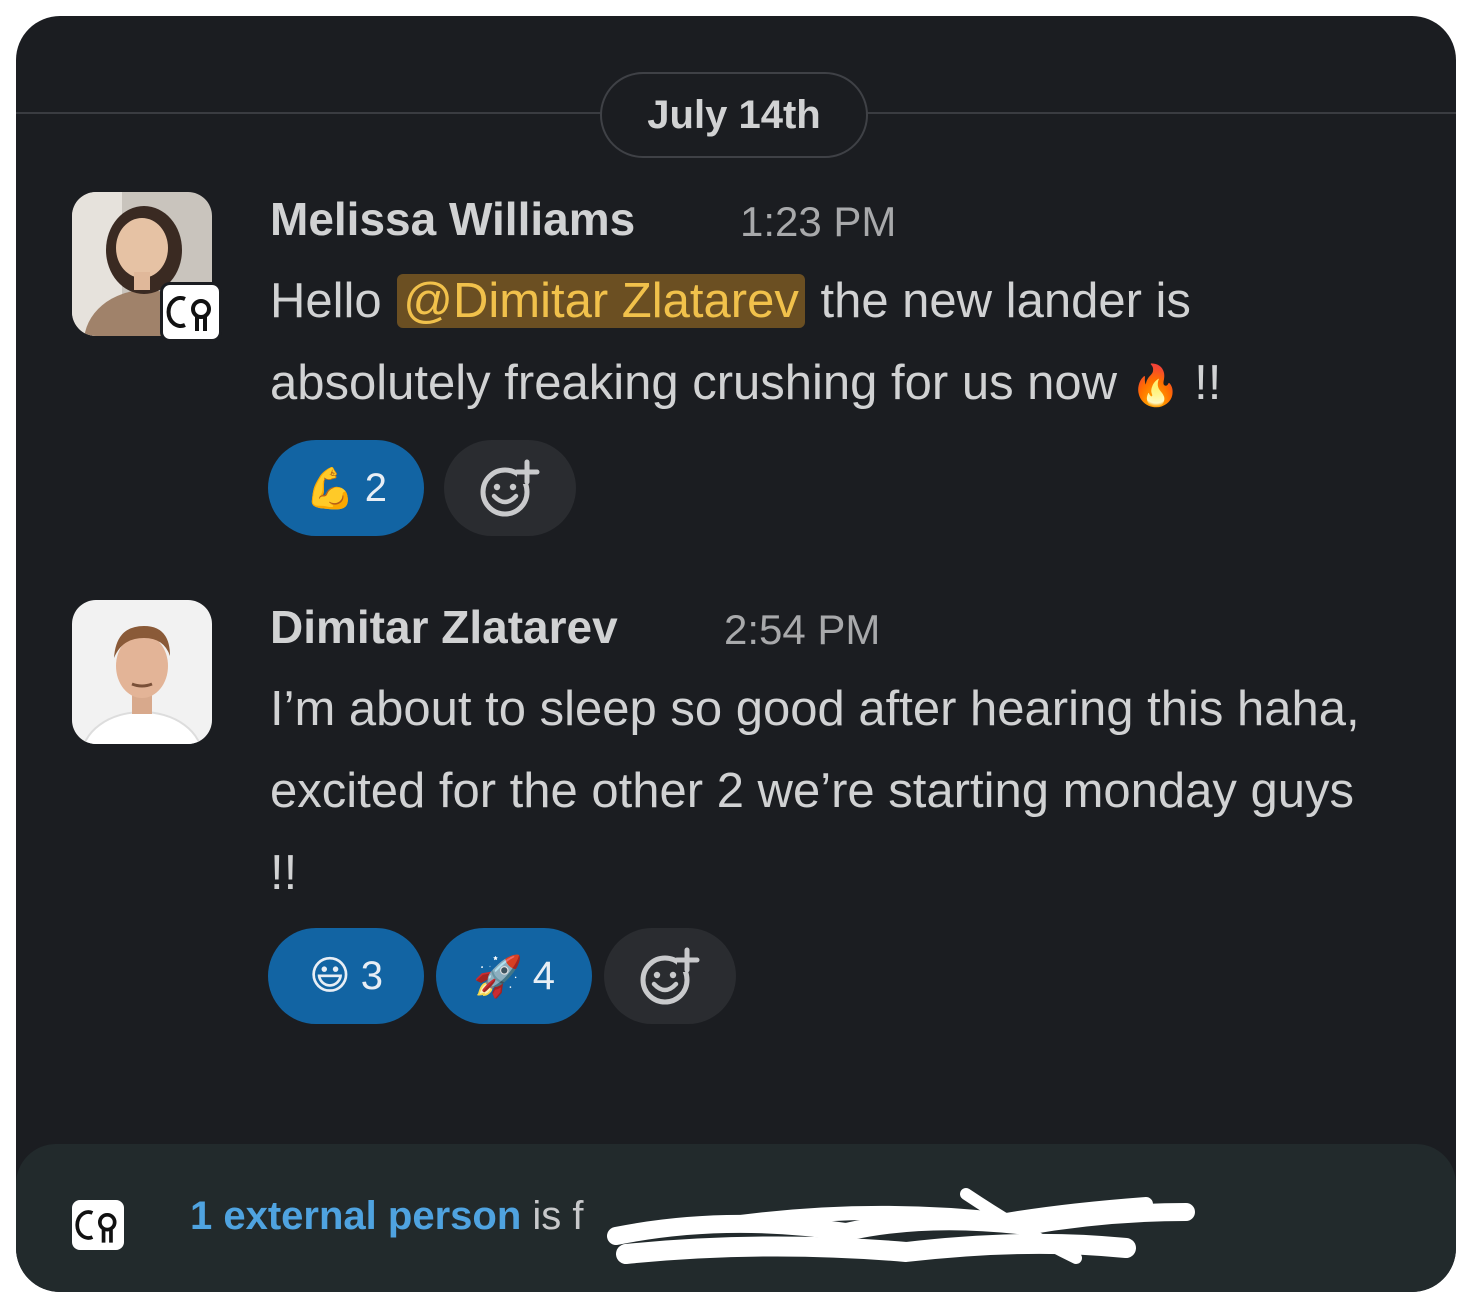 Image resolution: width=1472 pixels, height=1308 pixels. What do you see at coordinates (330, 976) in the screenshot?
I see `smiley-emoji: 😃` at bounding box center [330, 976].